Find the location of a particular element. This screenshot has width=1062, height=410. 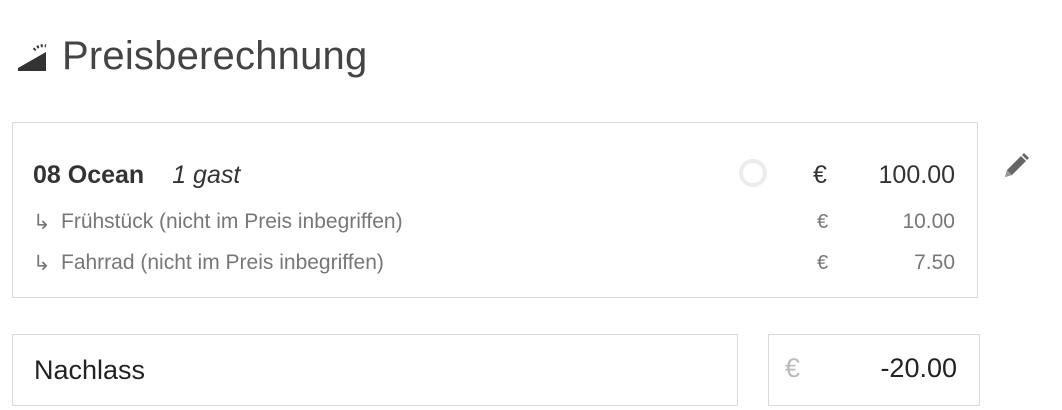

discount-amount-field: € -20.00 is located at coordinates (874, 370).